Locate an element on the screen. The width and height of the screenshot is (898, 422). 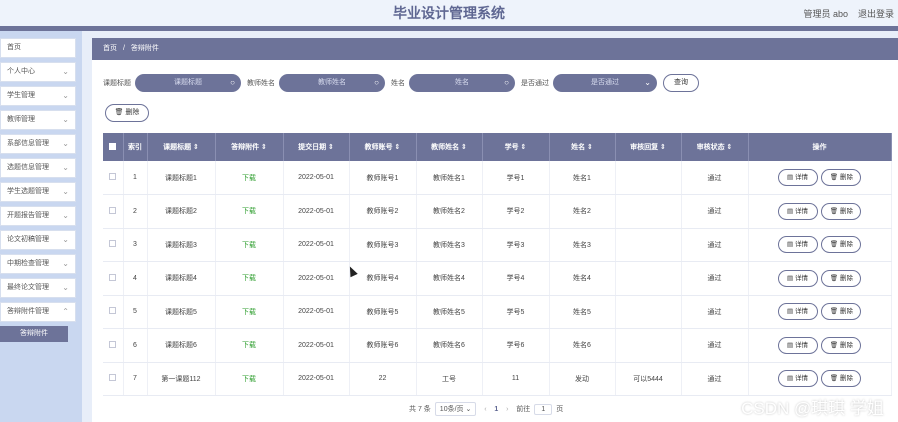
trash-icon: 🗑 is located at coordinates (834, 245).